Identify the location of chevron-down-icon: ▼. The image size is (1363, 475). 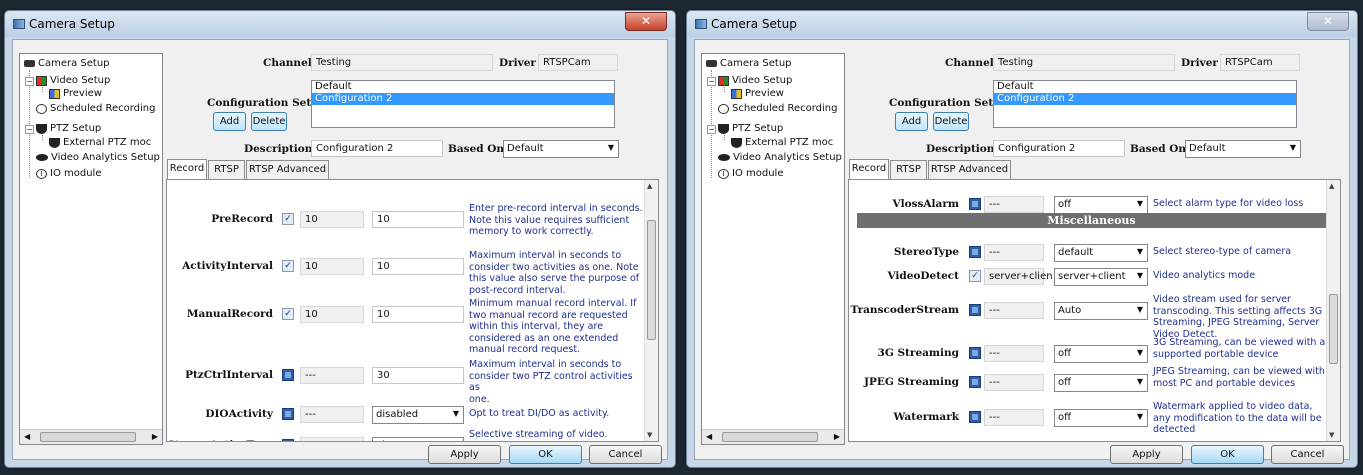
(1139, 416).